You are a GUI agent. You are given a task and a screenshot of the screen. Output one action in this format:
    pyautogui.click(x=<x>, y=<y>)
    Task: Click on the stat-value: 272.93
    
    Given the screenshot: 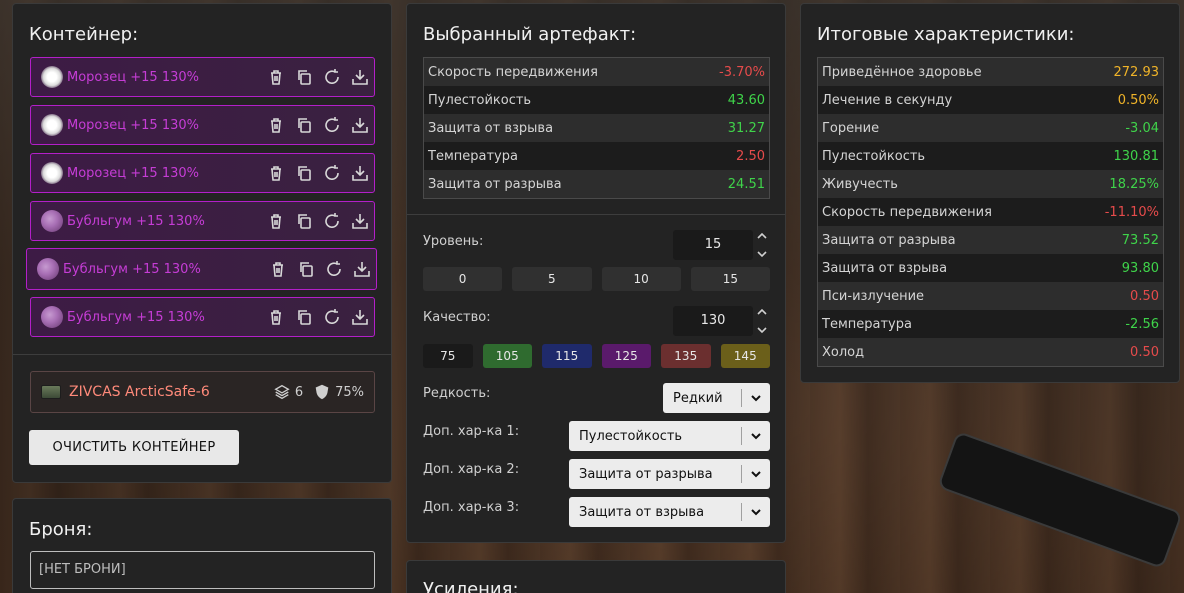 What is the action you would take?
    pyautogui.click(x=1136, y=72)
    